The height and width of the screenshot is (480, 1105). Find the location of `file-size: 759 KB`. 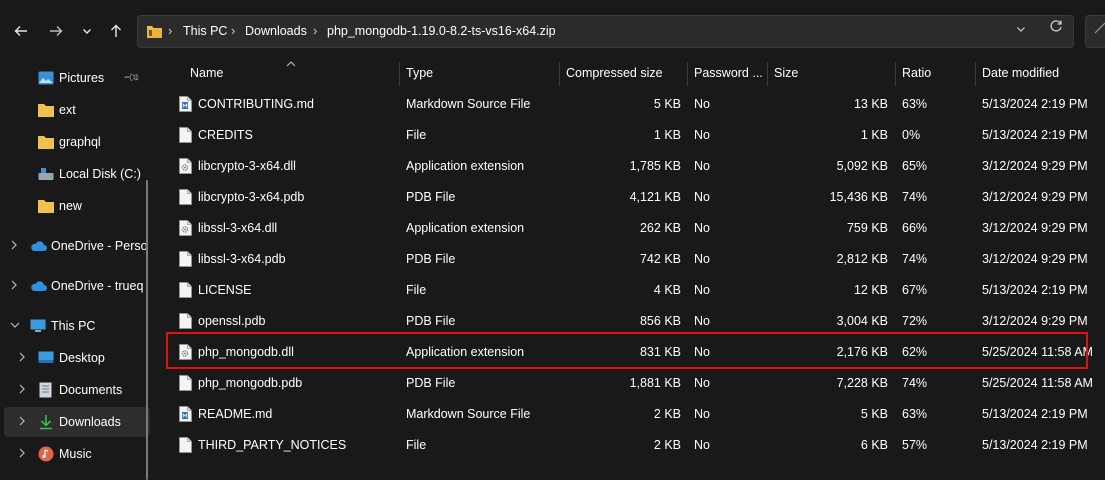

file-size: 759 KB is located at coordinates (867, 228).